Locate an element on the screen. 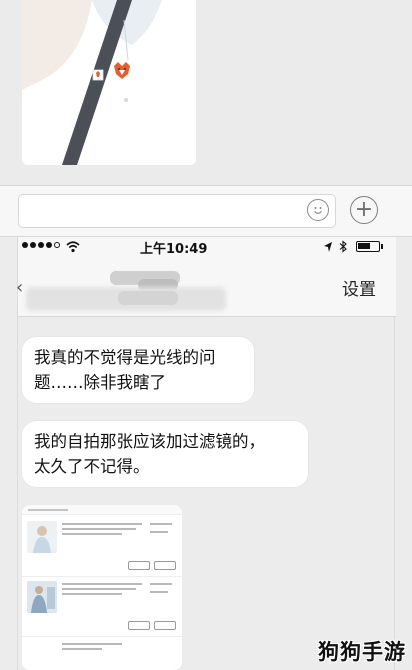 The height and width of the screenshot is (670, 412). shirt-photo-image is located at coordinates (109, 82).